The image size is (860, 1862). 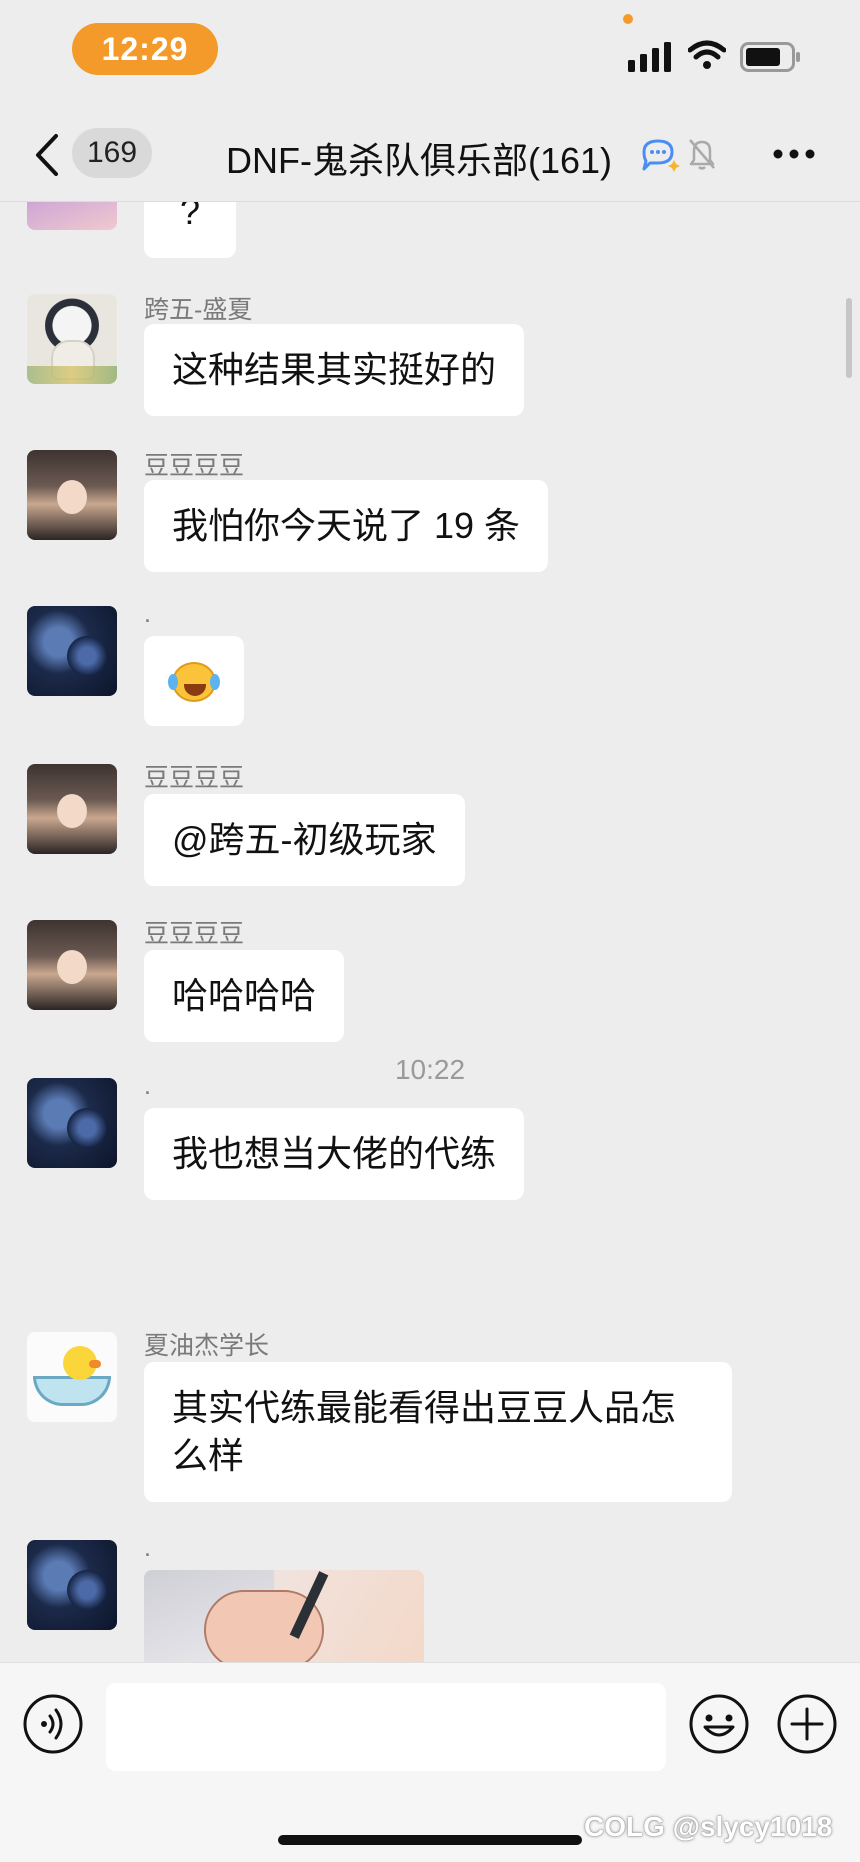 What do you see at coordinates (215, 682) in the screenshot?
I see `emoji-tear-right` at bounding box center [215, 682].